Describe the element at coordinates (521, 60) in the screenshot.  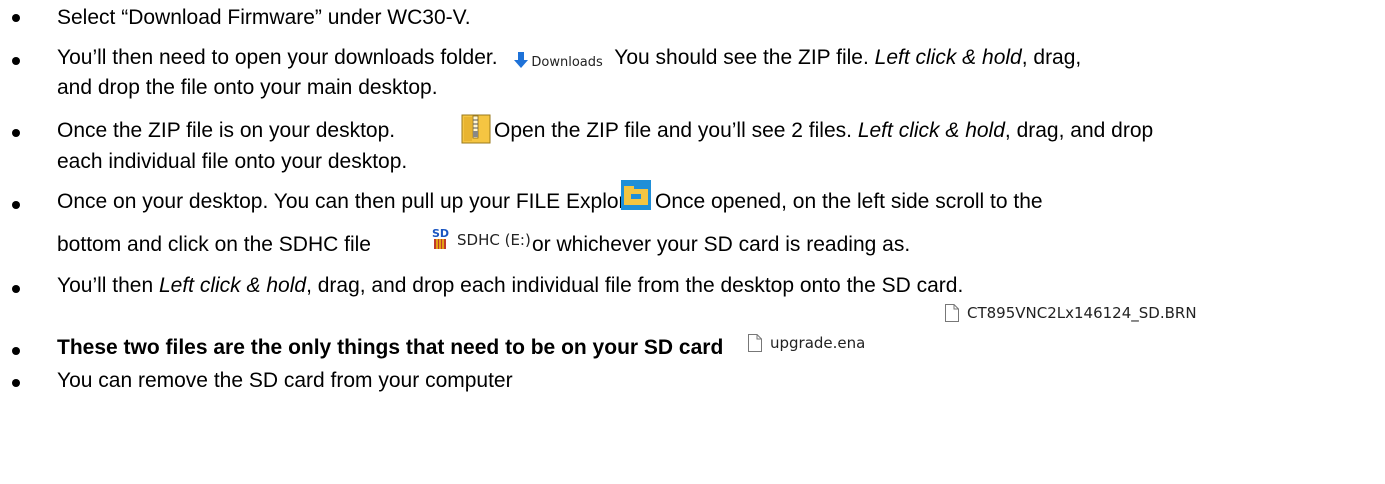
I see `download-arrow-icon` at that location.